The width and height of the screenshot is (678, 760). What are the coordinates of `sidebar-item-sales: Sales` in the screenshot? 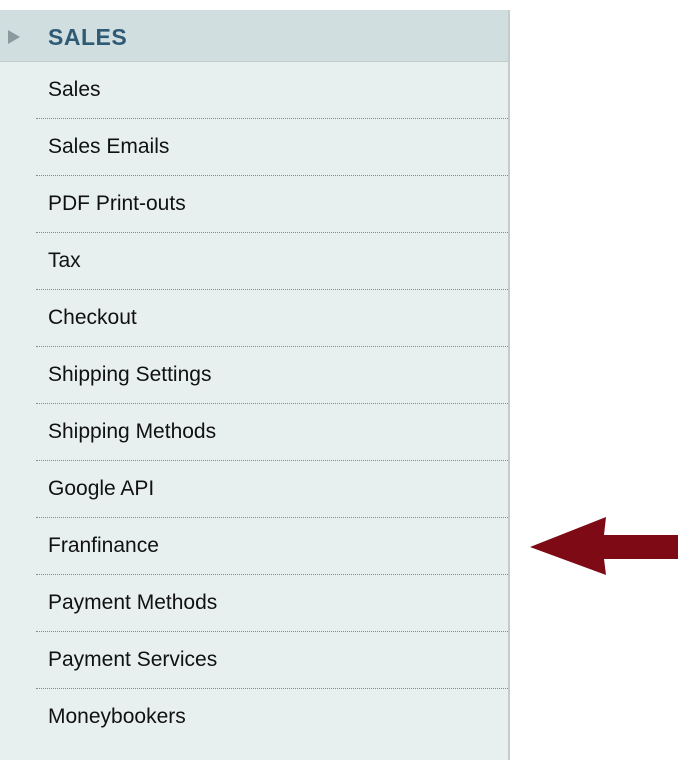 It's located at (254, 90).